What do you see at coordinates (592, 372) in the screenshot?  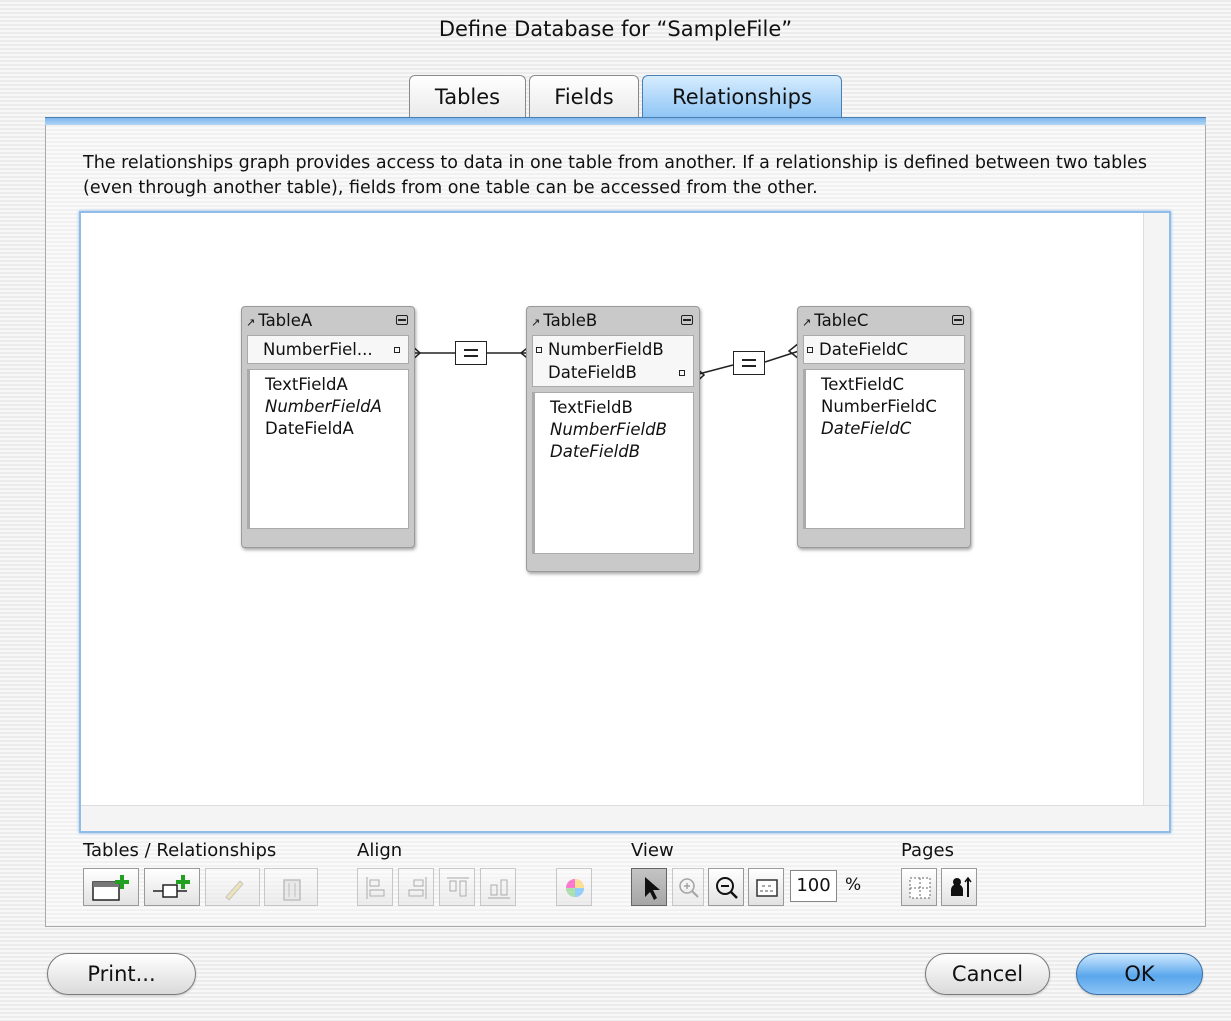 I see `match-field-label: DateFieldB` at bounding box center [592, 372].